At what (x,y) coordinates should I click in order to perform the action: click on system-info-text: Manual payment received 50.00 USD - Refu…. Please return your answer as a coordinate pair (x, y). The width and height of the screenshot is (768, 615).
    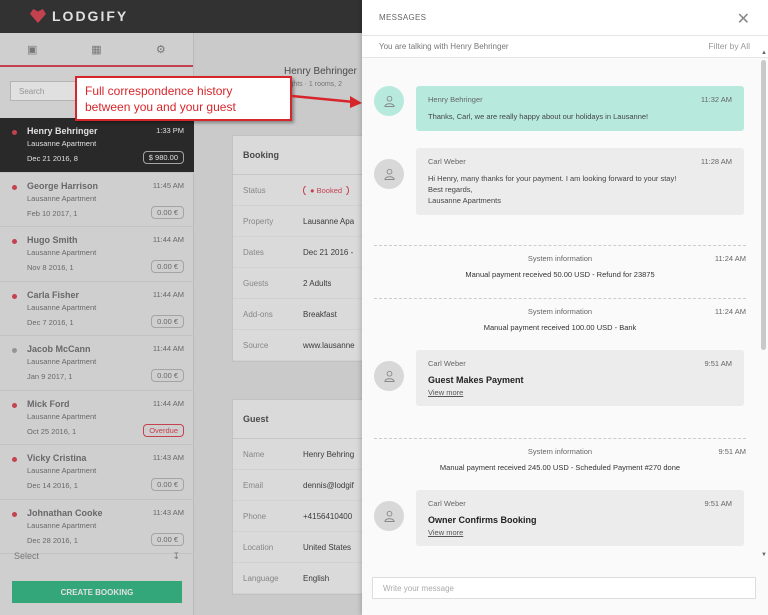
    Looking at the image, I should click on (560, 274).